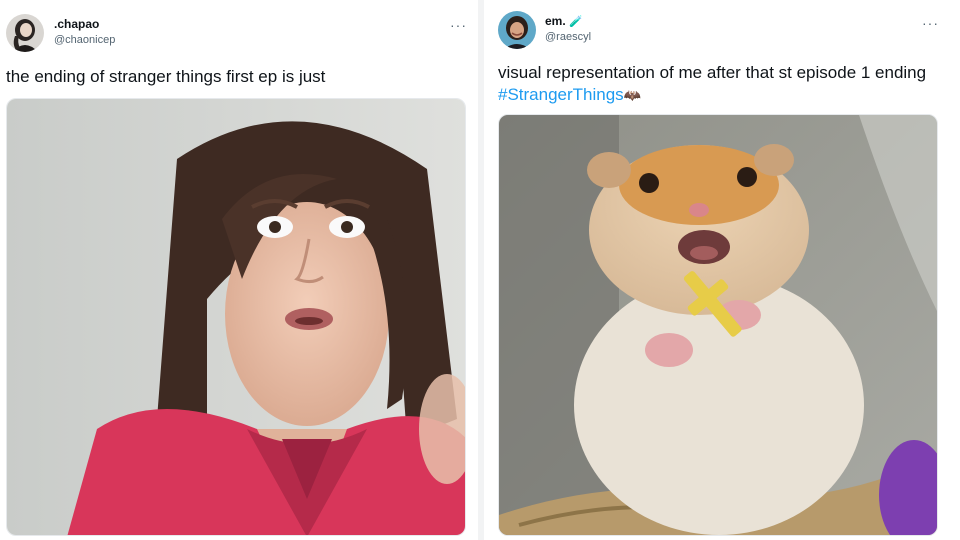 The image size is (960, 540). Describe the element at coordinates (555, 21) in the screenshot. I see `display-name-text: em.` at that location.